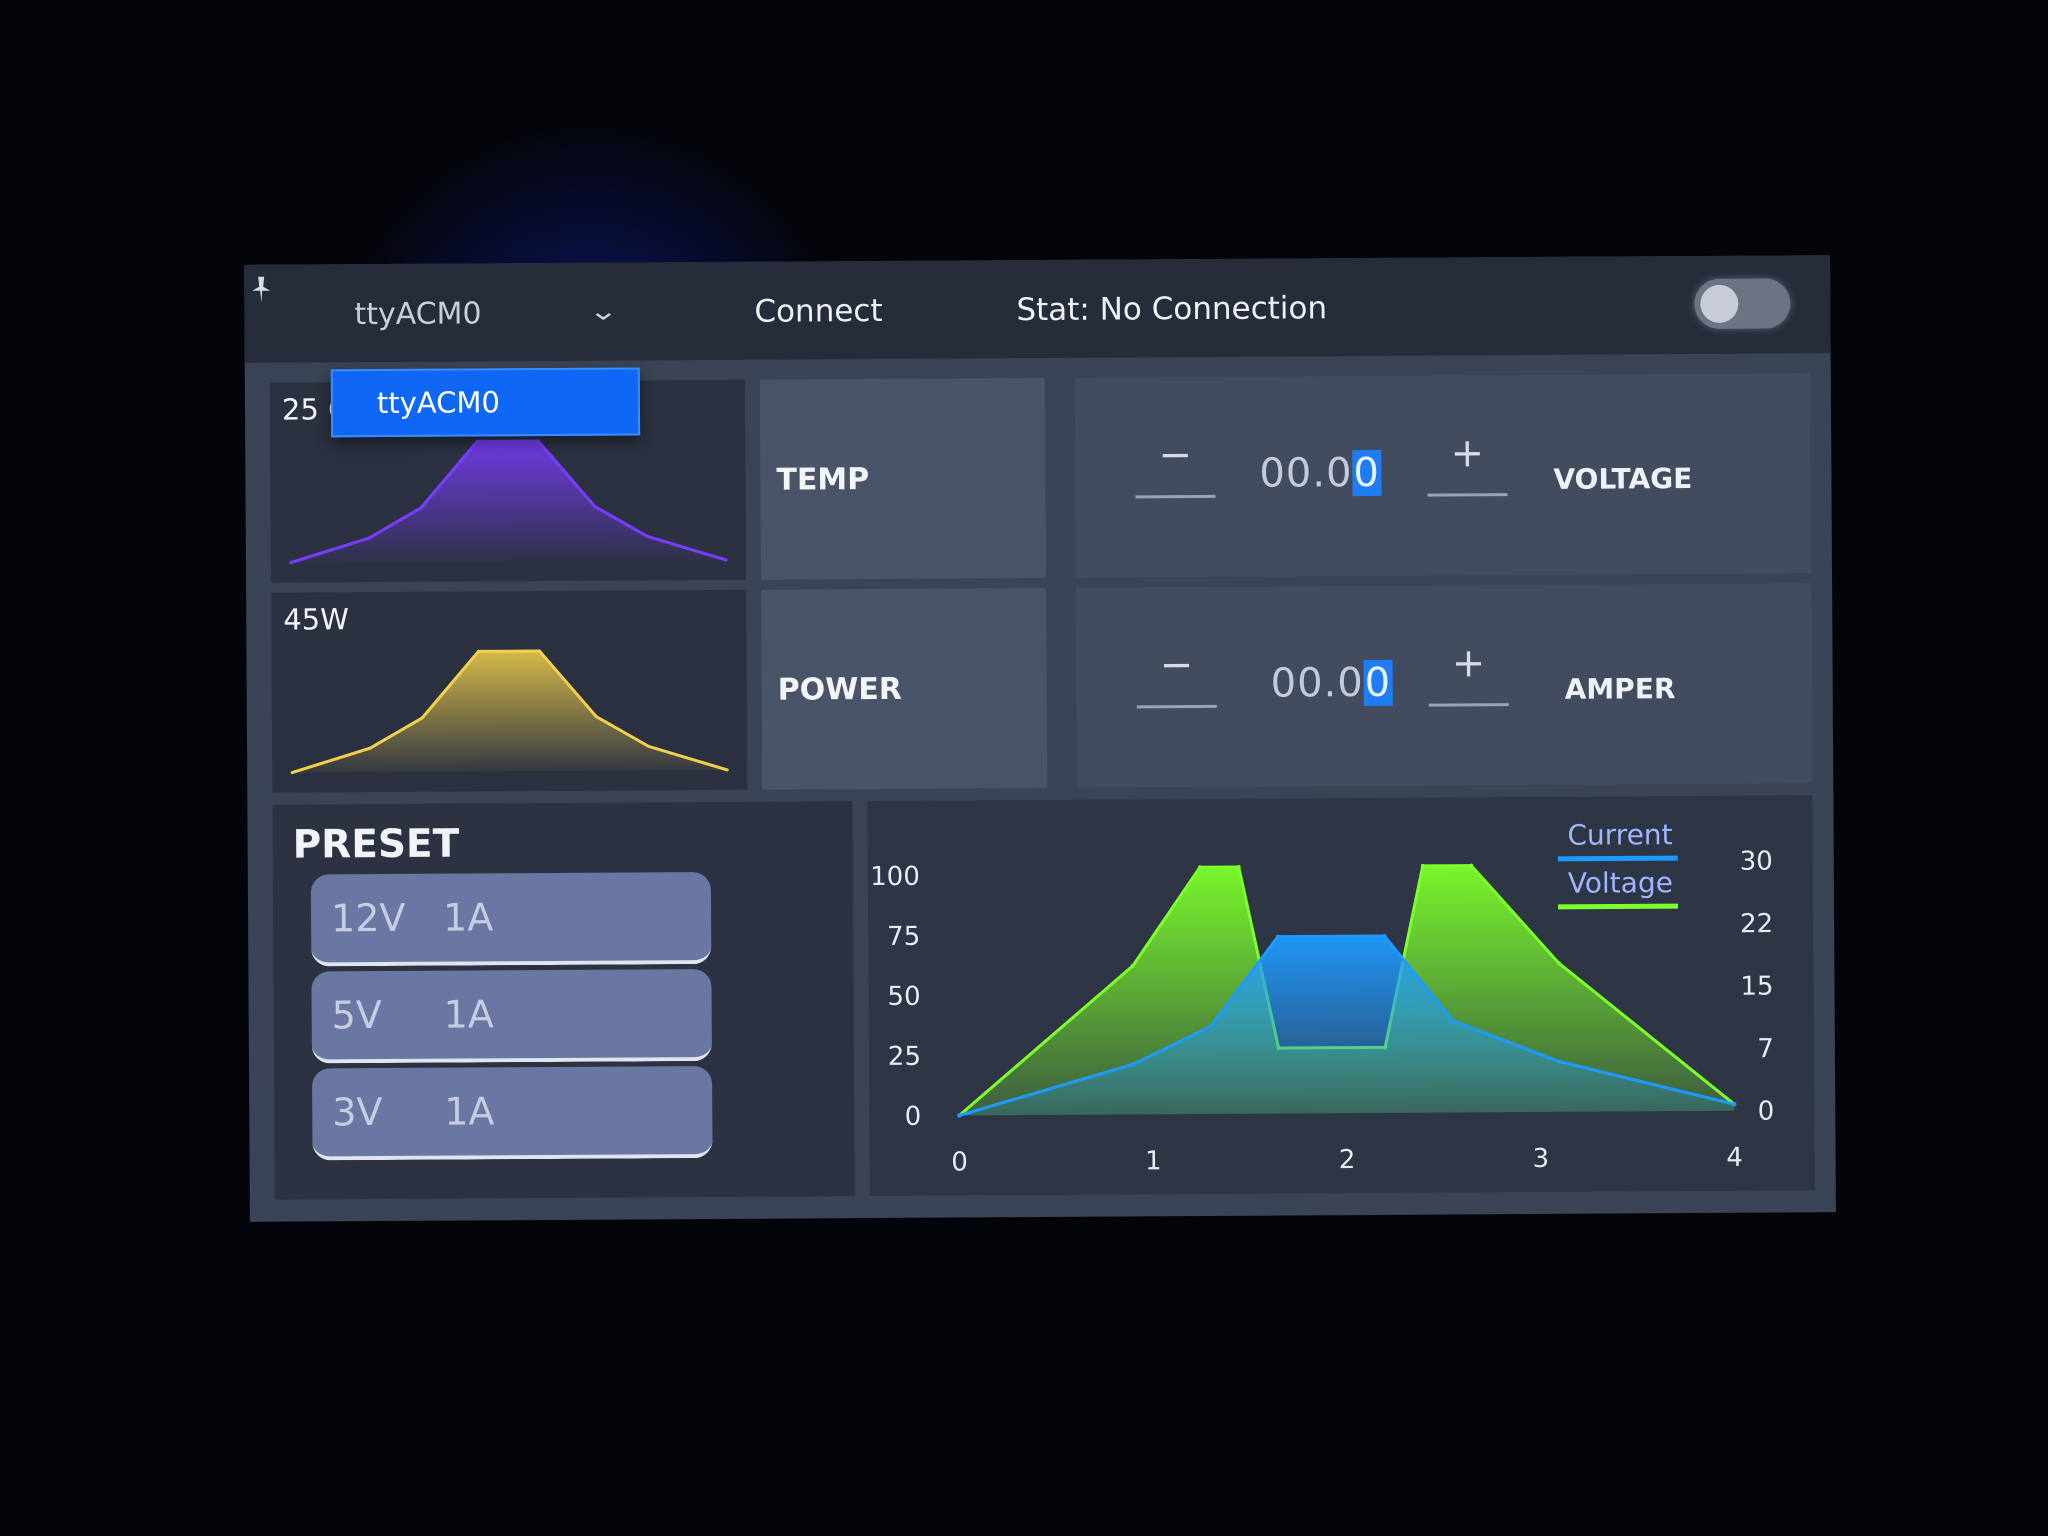  Describe the element at coordinates (511, 919) in the screenshot. I see `preset-button-12v: 12V 1A` at that location.